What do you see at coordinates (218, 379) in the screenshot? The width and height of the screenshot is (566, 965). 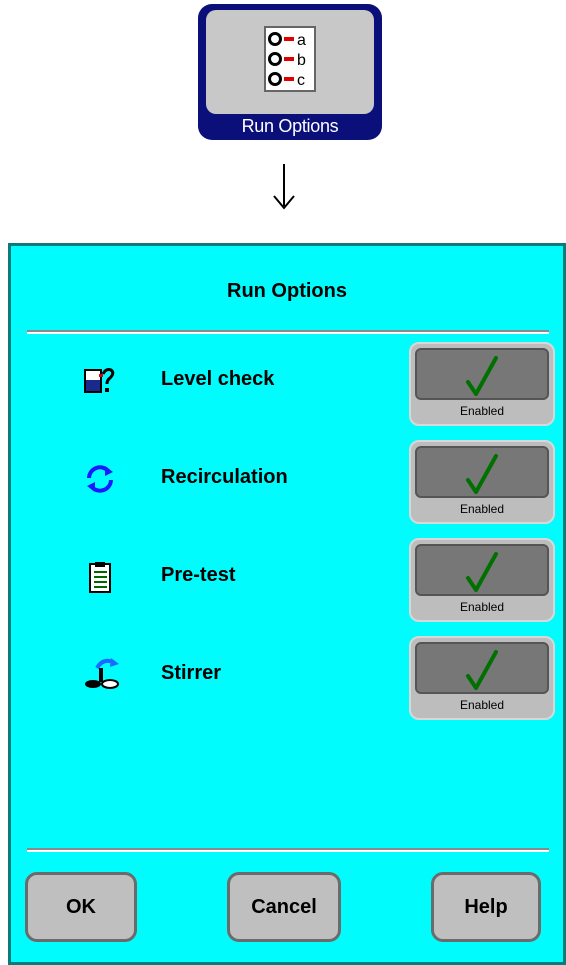 I see `option-label-level-check: Level check` at bounding box center [218, 379].